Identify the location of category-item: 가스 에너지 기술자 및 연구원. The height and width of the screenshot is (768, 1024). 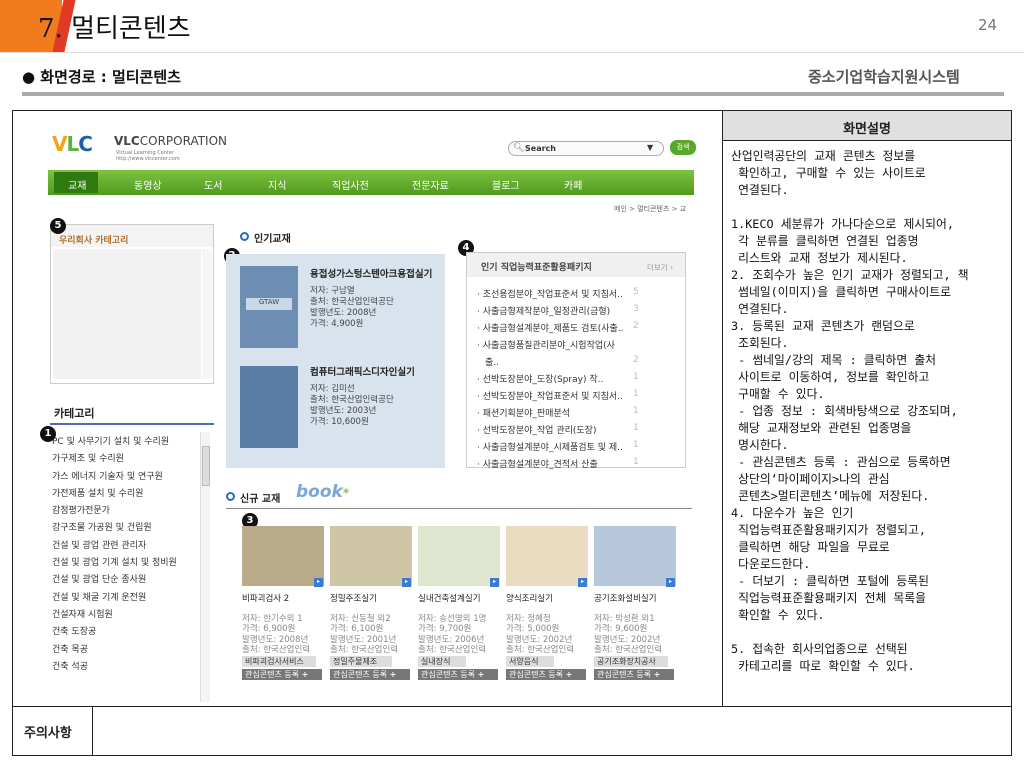
(132, 477).